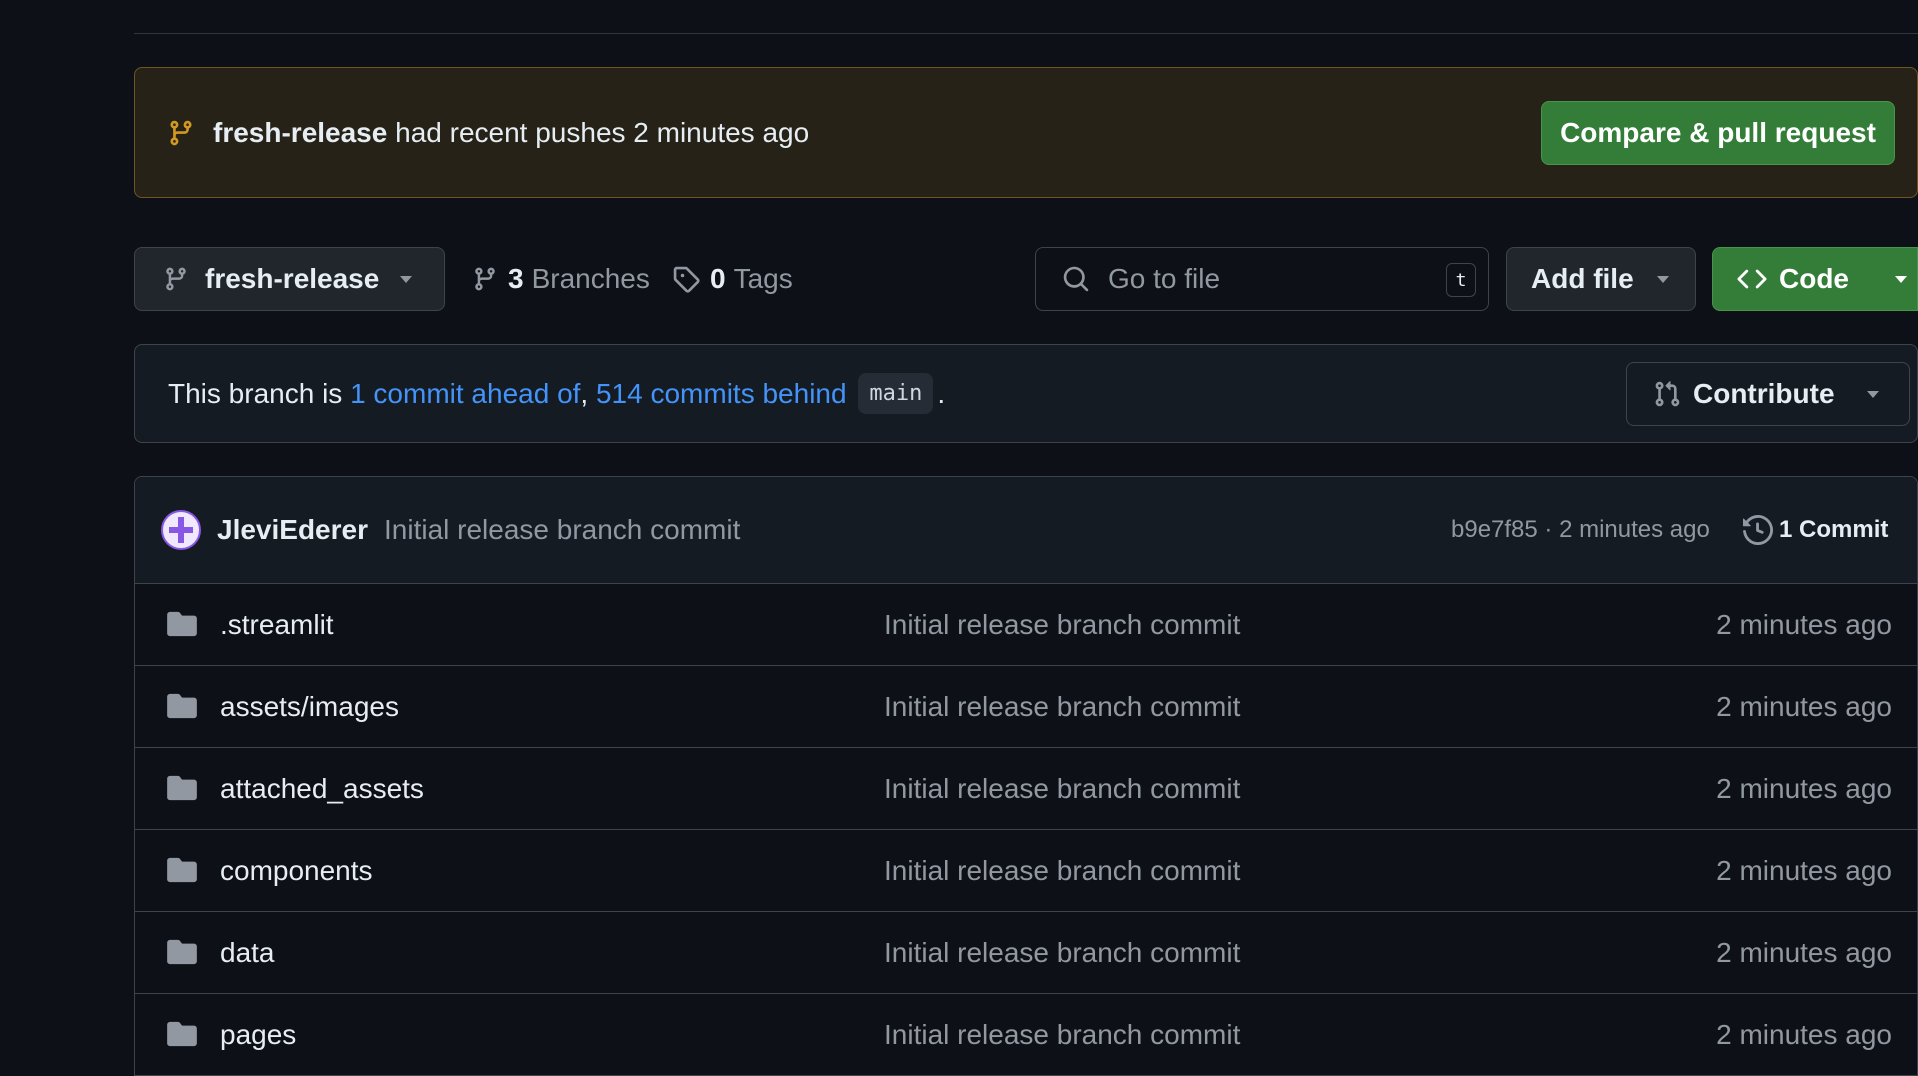 The image size is (1918, 1076). Describe the element at coordinates (721, 394) in the screenshot. I see `commits-behind-link: 514 commits behind` at that location.